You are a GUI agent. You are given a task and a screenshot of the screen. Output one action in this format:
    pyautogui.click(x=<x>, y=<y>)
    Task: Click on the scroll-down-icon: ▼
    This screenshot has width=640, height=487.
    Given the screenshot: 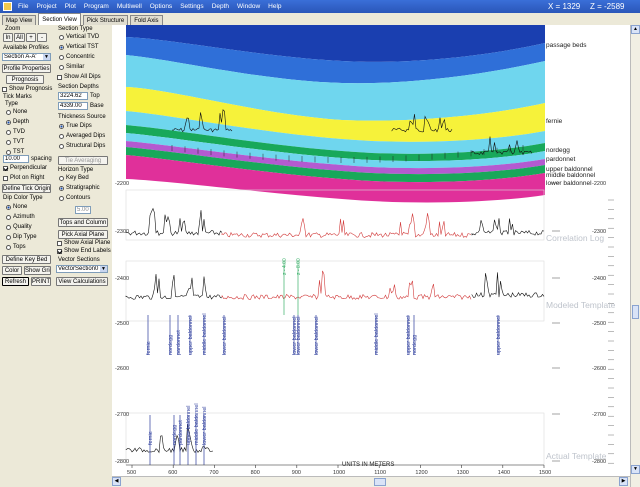 What is the action you would take?
    pyautogui.click(x=635, y=469)
    